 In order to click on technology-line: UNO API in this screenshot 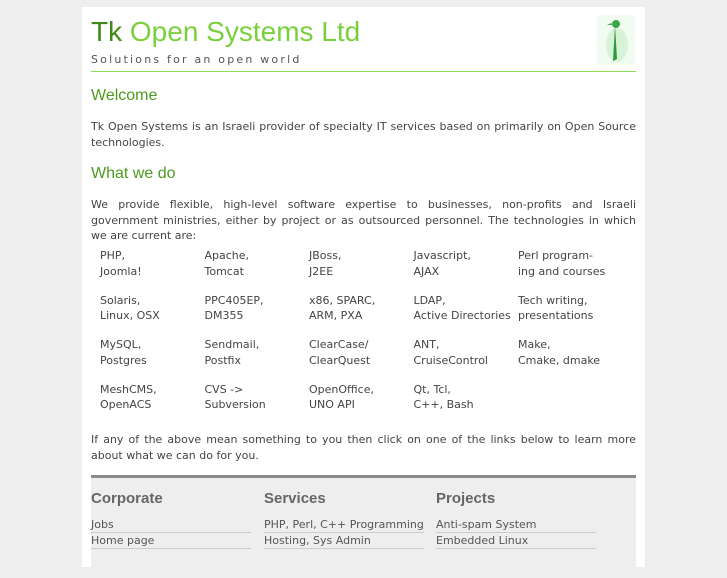, I will do `click(332, 404)`.